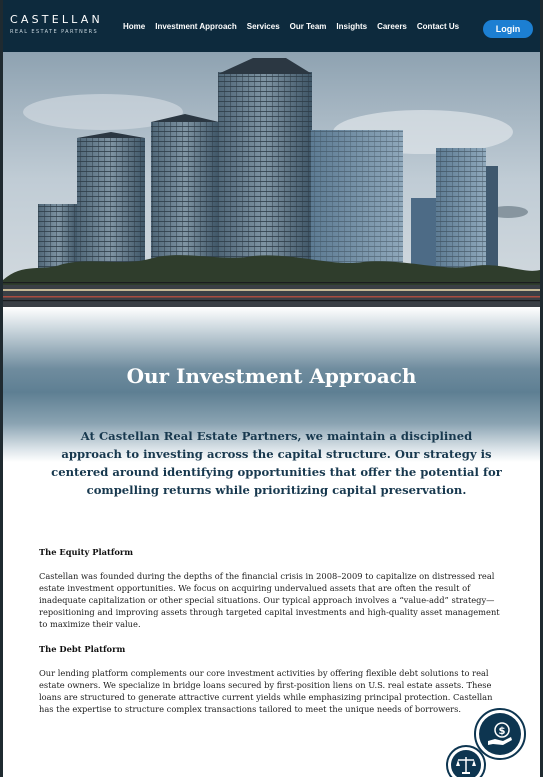 This screenshot has height=777, width=543. I want to click on brand-name: CASTELLAN, so click(56, 19).